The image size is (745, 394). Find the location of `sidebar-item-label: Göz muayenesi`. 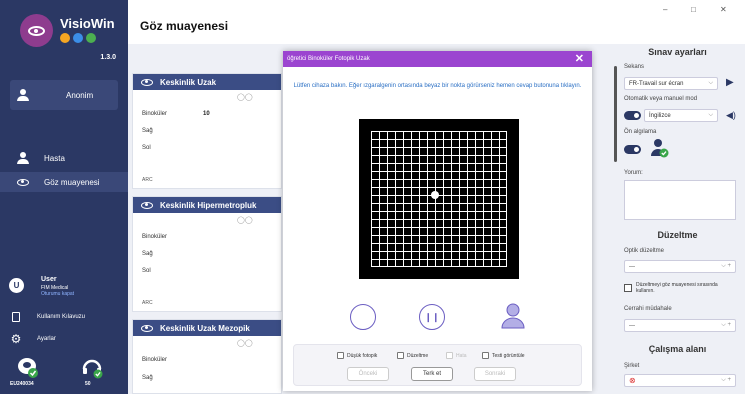

sidebar-item-label: Göz muayenesi is located at coordinates (72, 182).